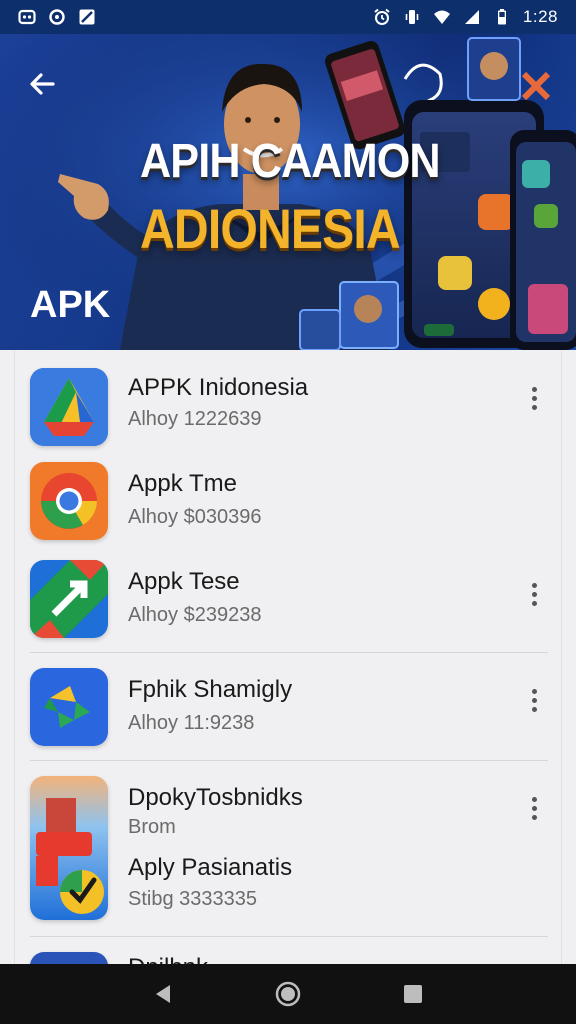 This screenshot has height=1024, width=576. What do you see at coordinates (270, 228) in the screenshot?
I see `hero-title-line2: ADIONESIA` at bounding box center [270, 228].